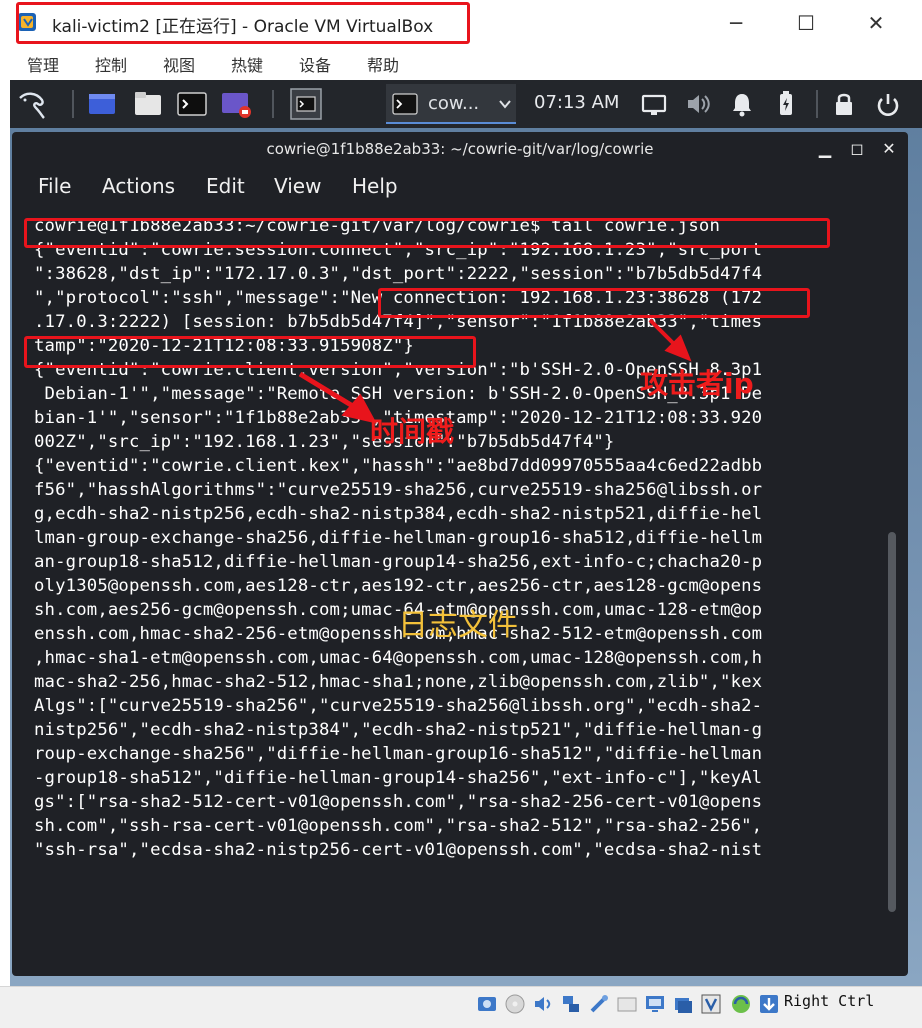  What do you see at coordinates (461, 63) in the screenshot?
I see `vbox-menubar: 管理 控制 视图 热键 设备 帮助` at bounding box center [461, 63].